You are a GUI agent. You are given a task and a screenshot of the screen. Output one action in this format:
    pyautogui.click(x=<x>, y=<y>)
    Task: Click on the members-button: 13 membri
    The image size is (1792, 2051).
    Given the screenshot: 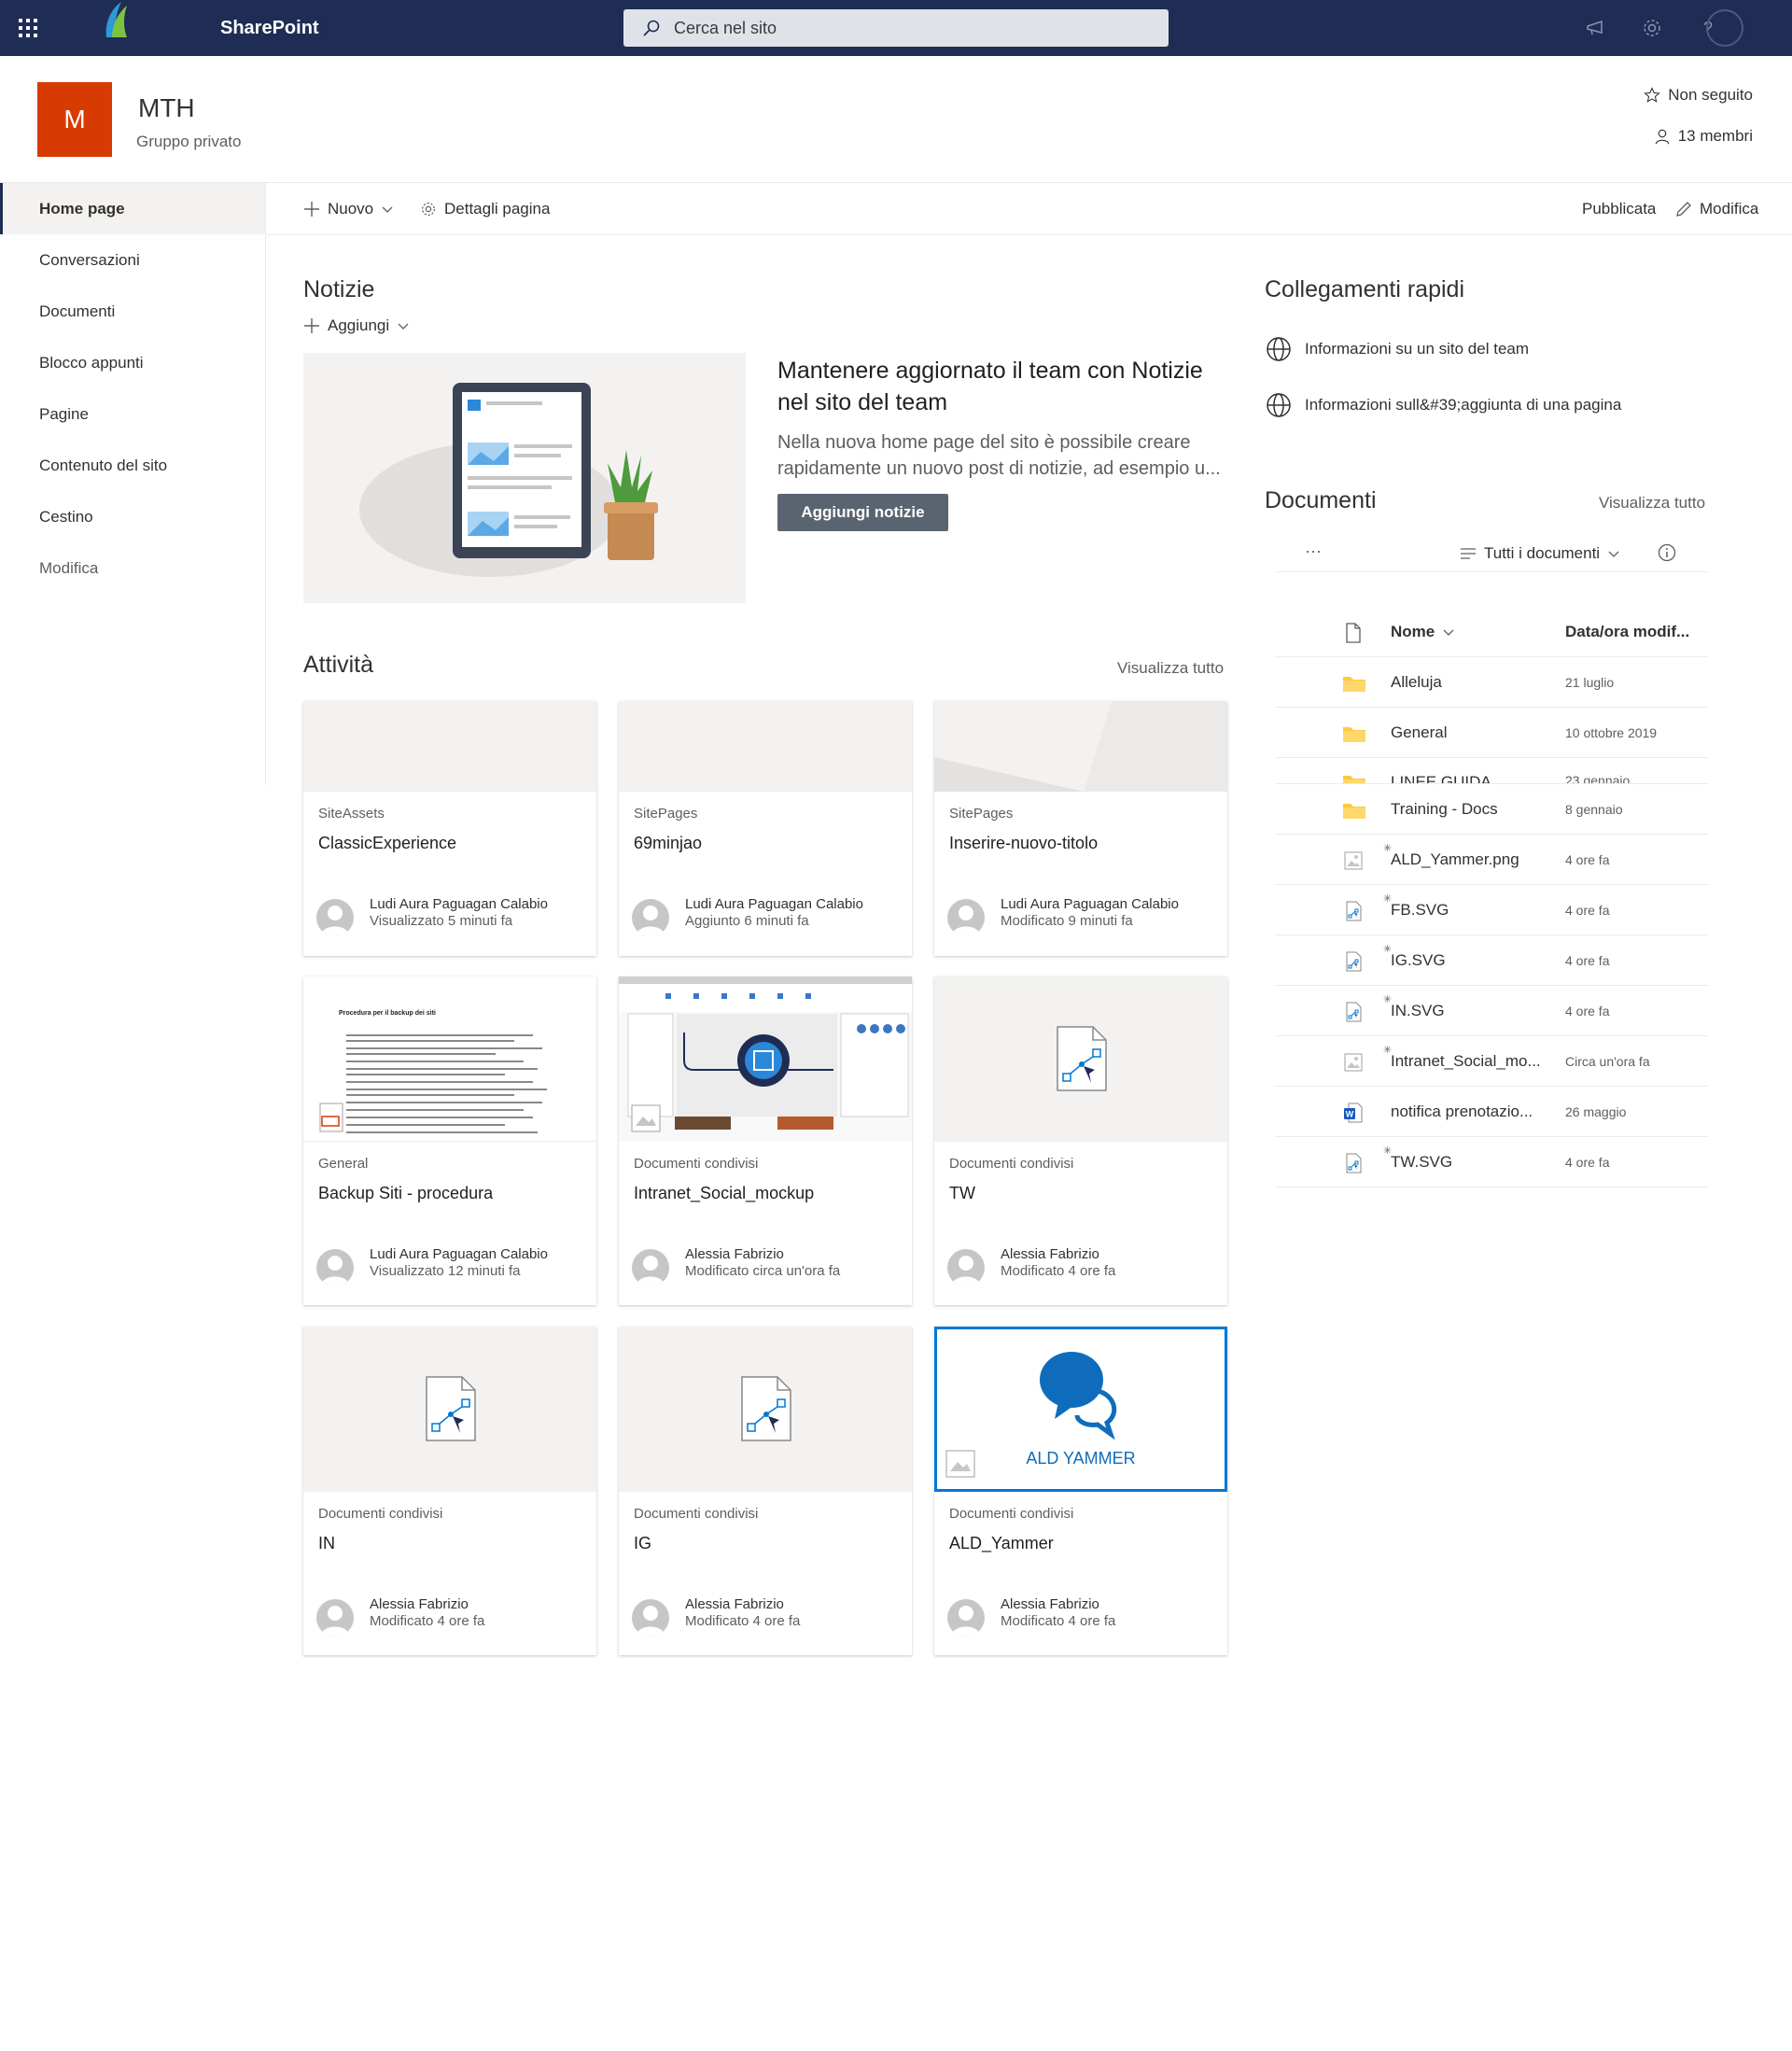 What is the action you would take?
    pyautogui.click(x=1703, y=136)
    